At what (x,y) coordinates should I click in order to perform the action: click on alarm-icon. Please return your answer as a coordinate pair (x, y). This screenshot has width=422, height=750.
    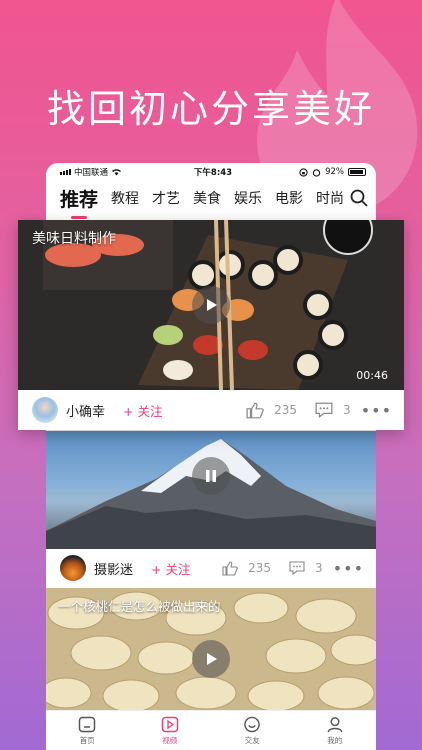
    Looking at the image, I should click on (316, 172).